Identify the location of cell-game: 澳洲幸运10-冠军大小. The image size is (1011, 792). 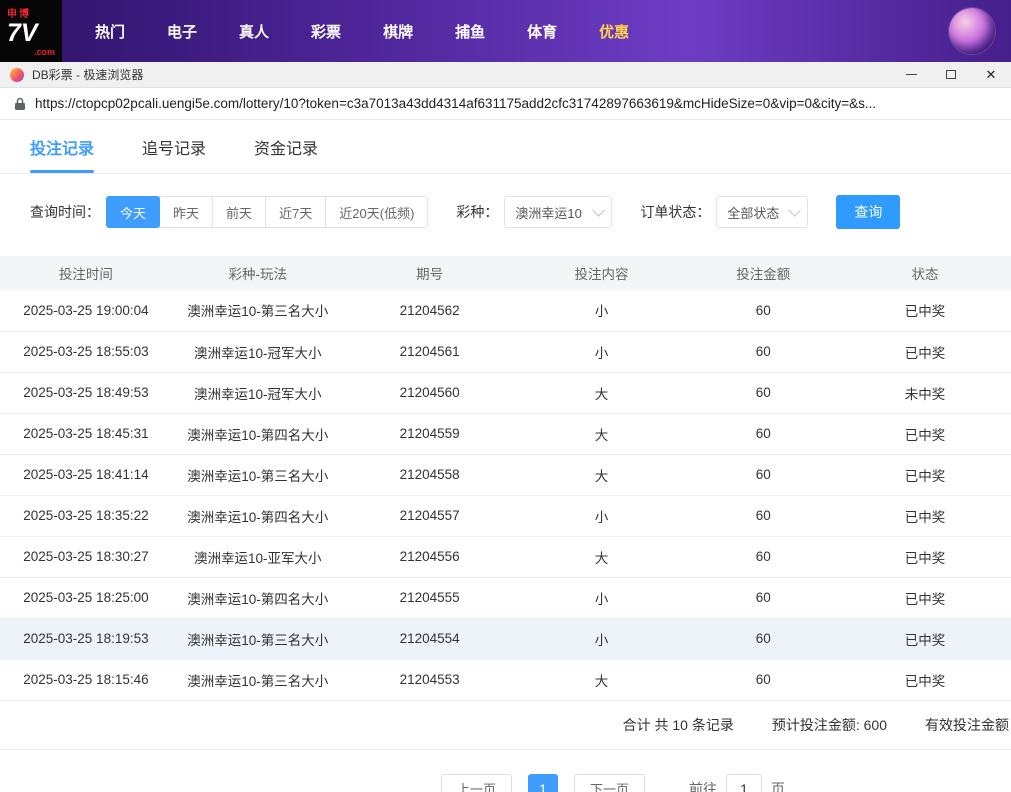
(257, 352).